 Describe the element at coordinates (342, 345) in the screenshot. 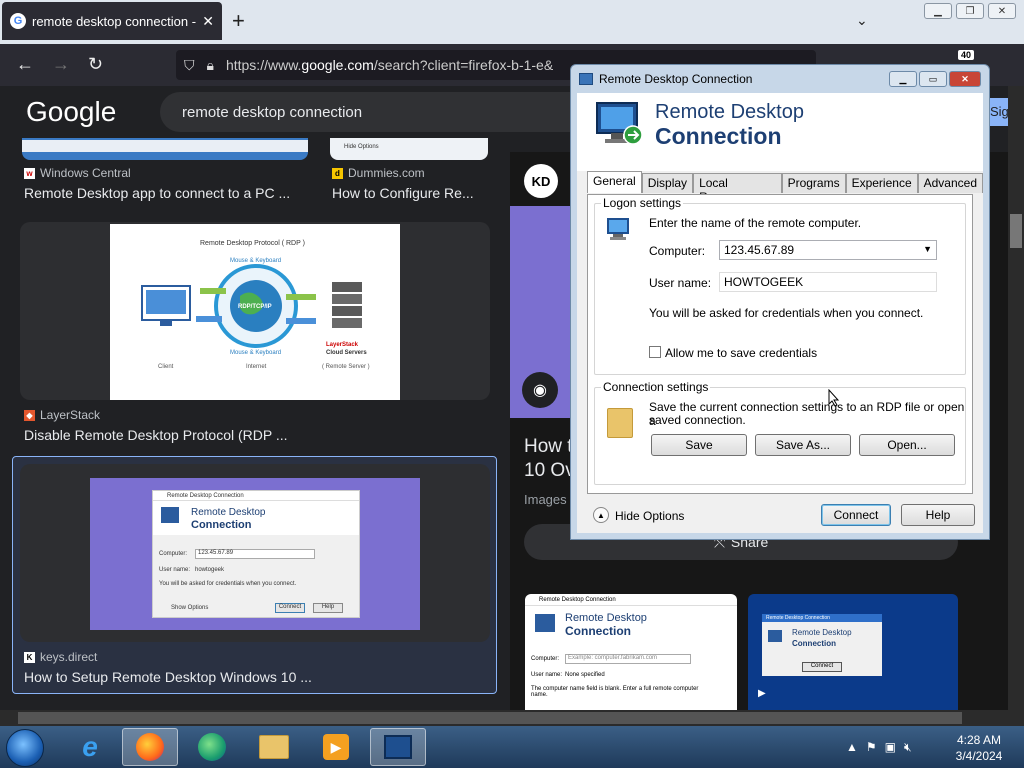

I see `diagram-layerstack: LayerStack` at that location.